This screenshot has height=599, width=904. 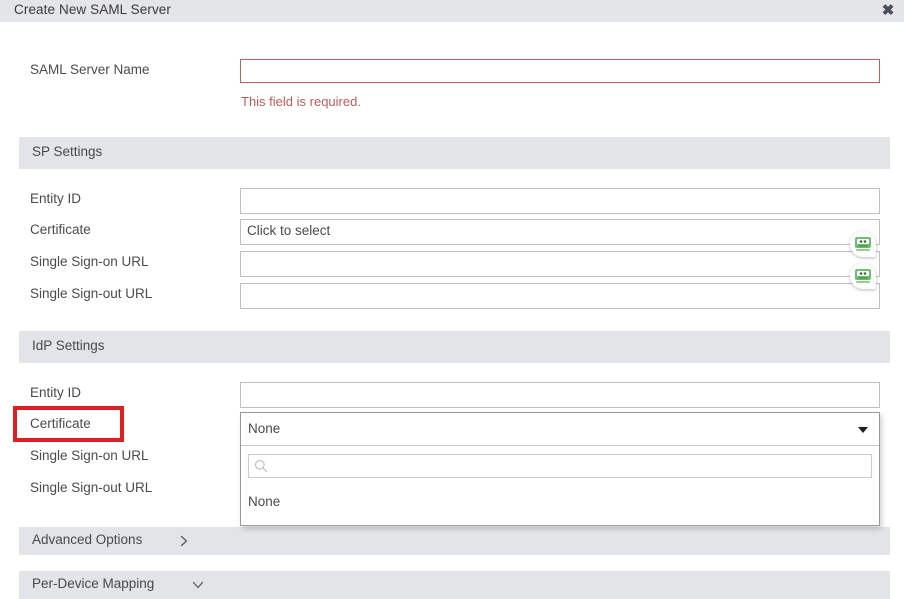 I want to click on dropdown-search-input, so click(x=570, y=466).